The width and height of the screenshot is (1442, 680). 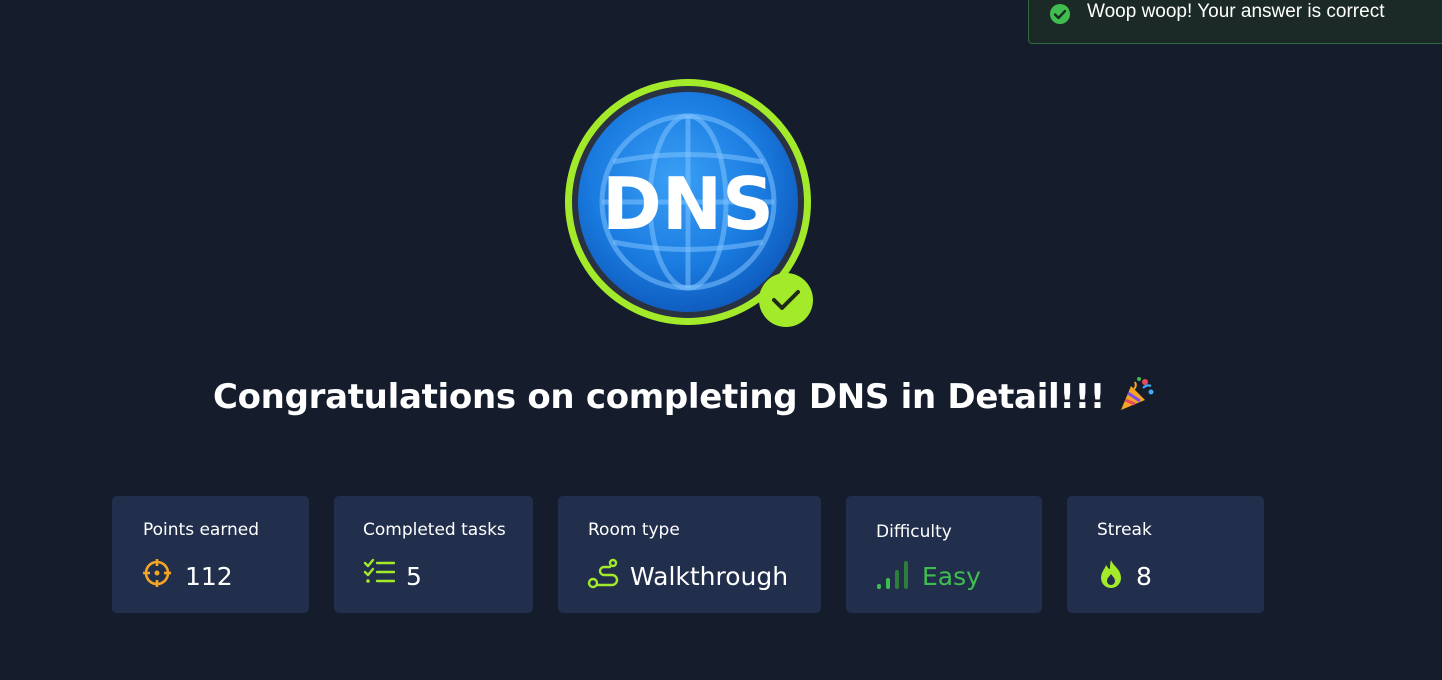 What do you see at coordinates (914, 532) in the screenshot?
I see `difficulty-label: Difficulty` at bounding box center [914, 532].